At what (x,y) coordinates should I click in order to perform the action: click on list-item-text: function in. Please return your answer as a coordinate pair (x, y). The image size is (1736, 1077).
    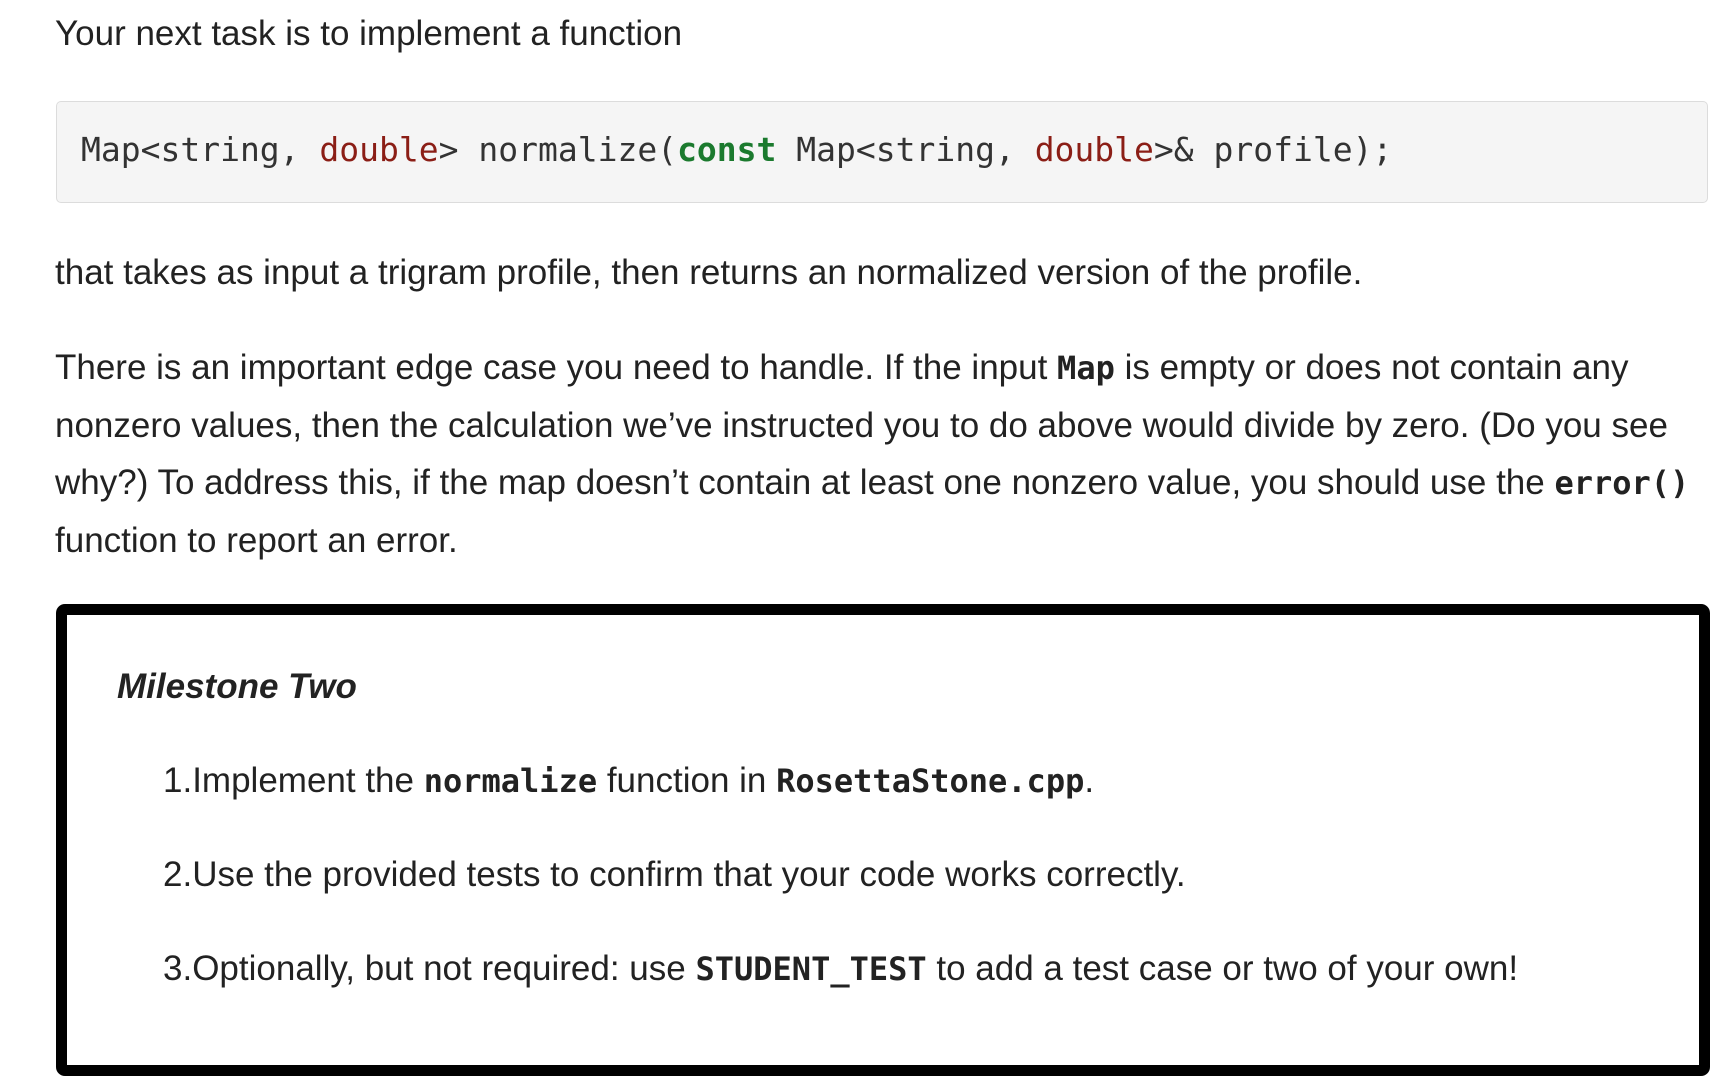
    Looking at the image, I should click on (687, 780).